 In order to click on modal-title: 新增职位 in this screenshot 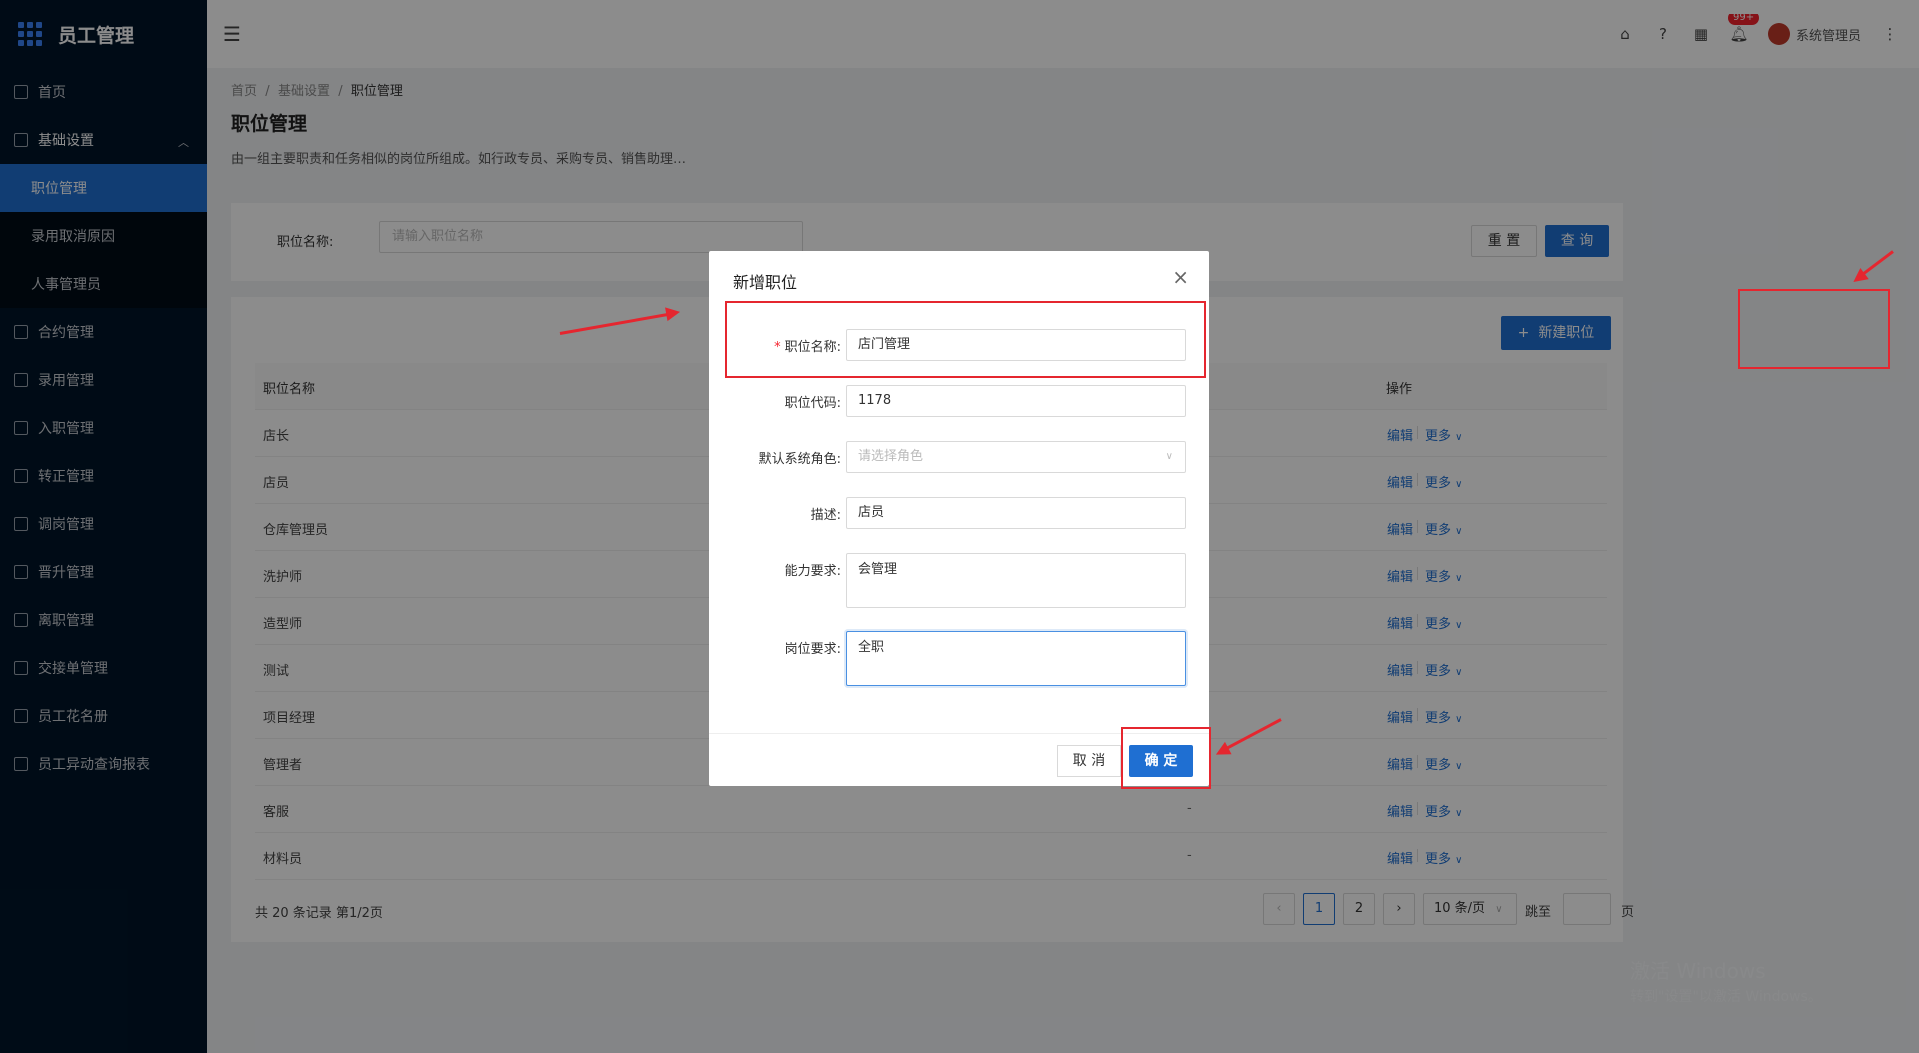, I will do `click(765, 282)`.